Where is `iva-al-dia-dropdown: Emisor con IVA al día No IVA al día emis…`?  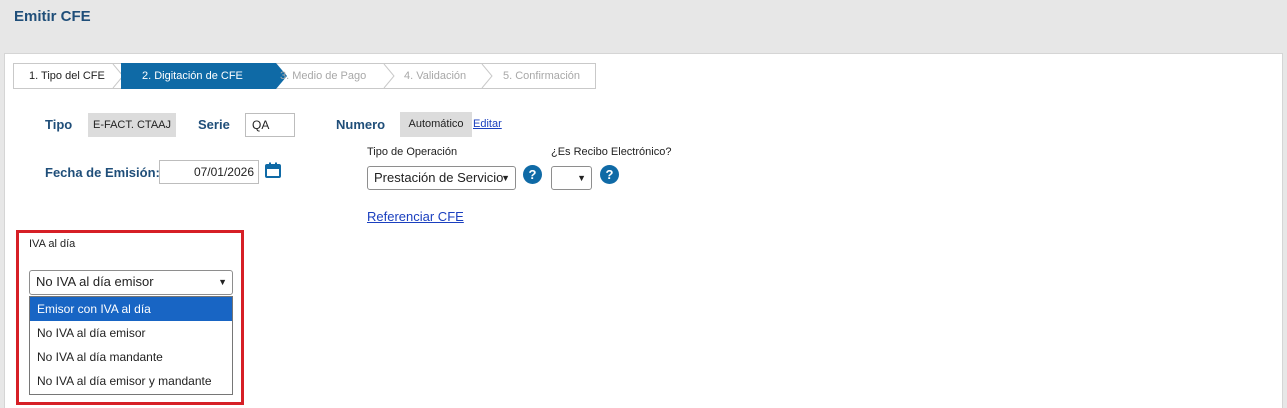 iva-al-dia-dropdown: Emisor con IVA al día No IVA al día emis… is located at coordinates (131, 345).